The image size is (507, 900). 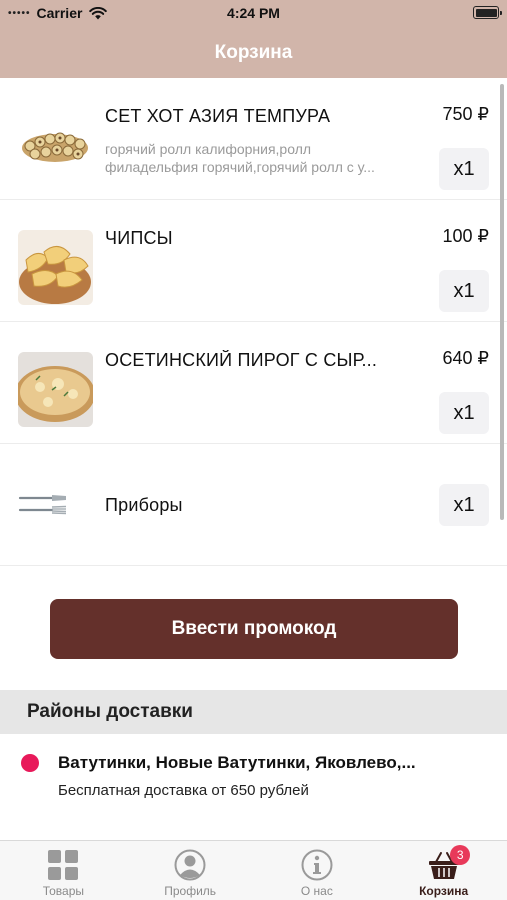 What do you see at coordinates (208, 149) in the screenshot?
I see `description-line: горячий ролл калифорния,ролл` at bounding box center [208, 149].